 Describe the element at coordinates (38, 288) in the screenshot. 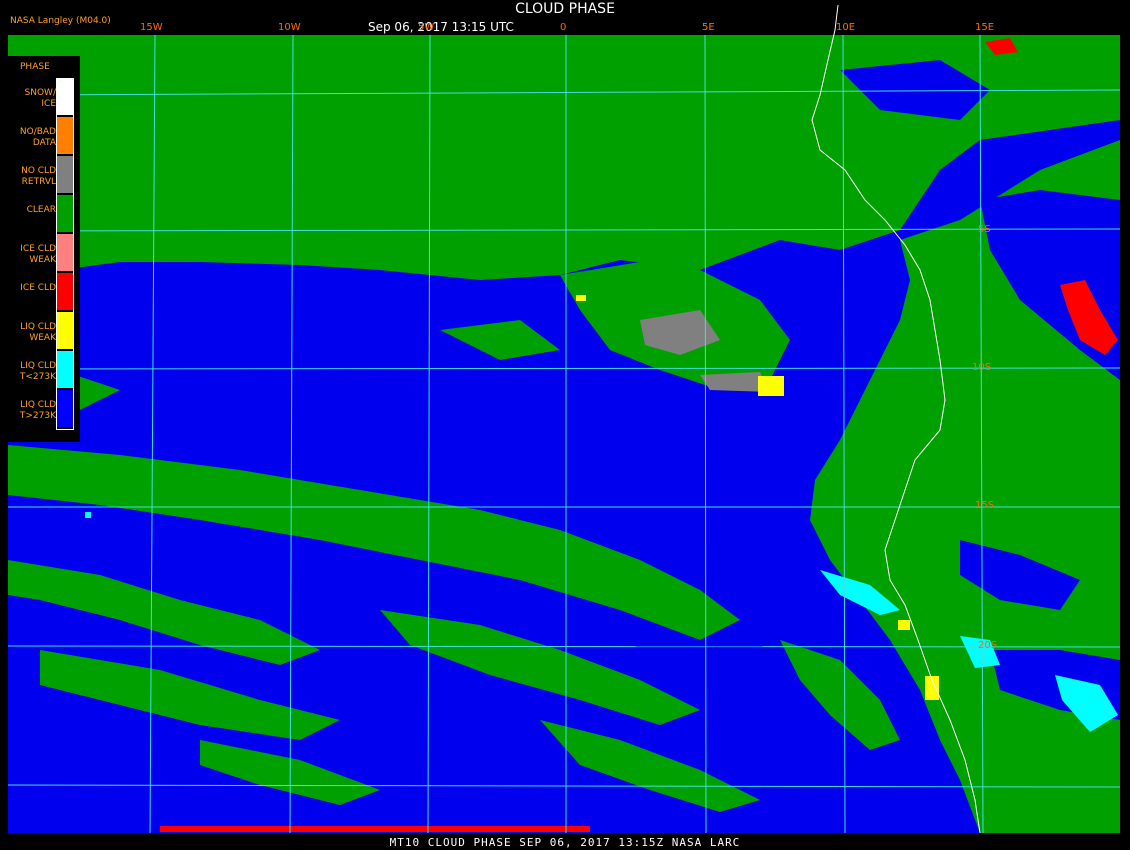

I see `legend-label: ICE CLD` at that location.